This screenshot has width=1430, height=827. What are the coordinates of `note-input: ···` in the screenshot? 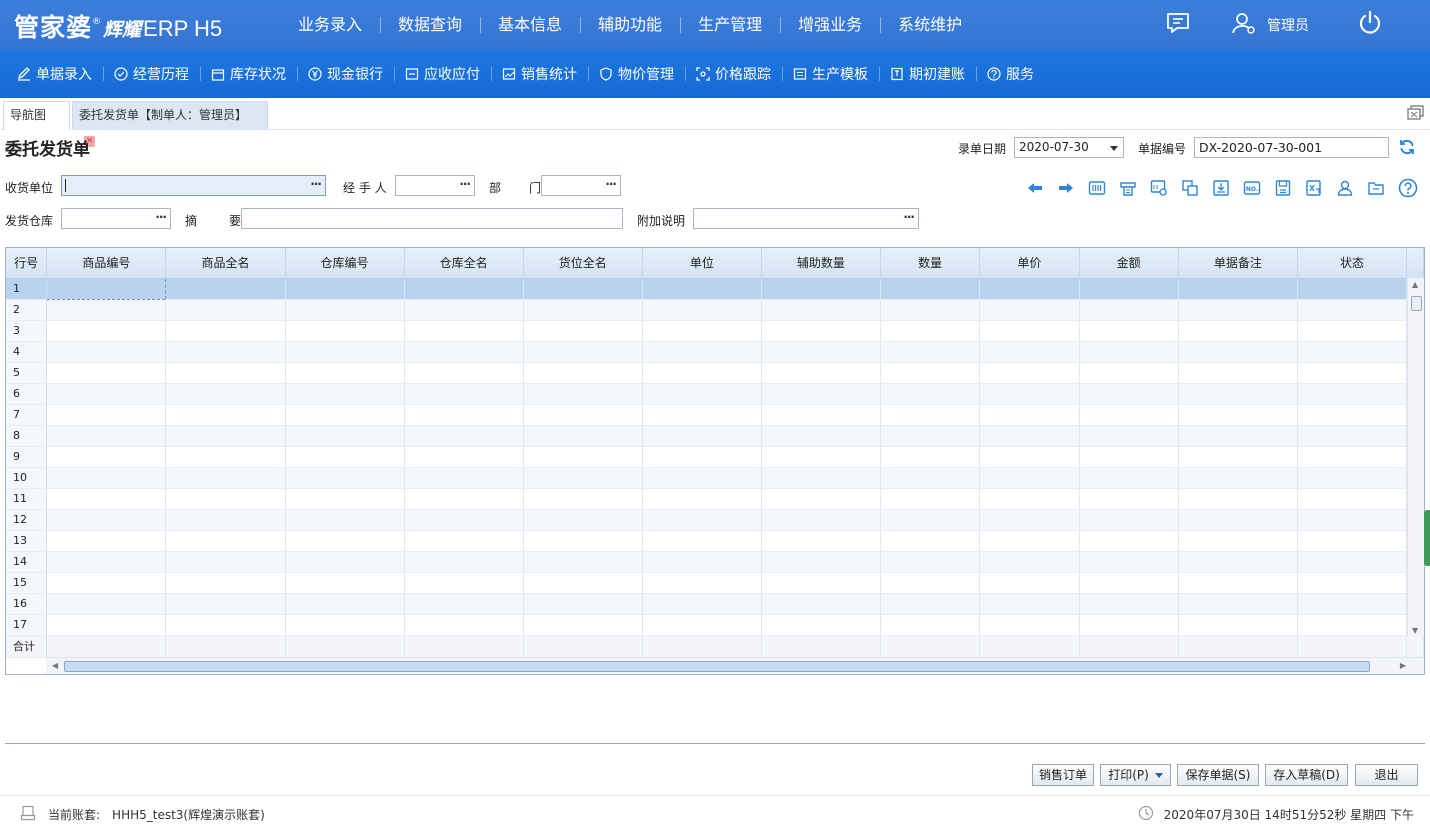 It's located at (806, 218).